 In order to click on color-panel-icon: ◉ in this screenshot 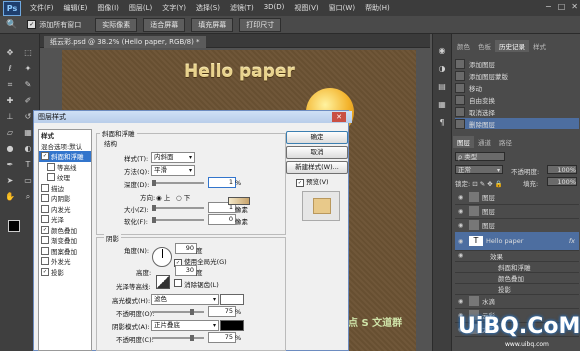, I will do `click(442, 51)`.